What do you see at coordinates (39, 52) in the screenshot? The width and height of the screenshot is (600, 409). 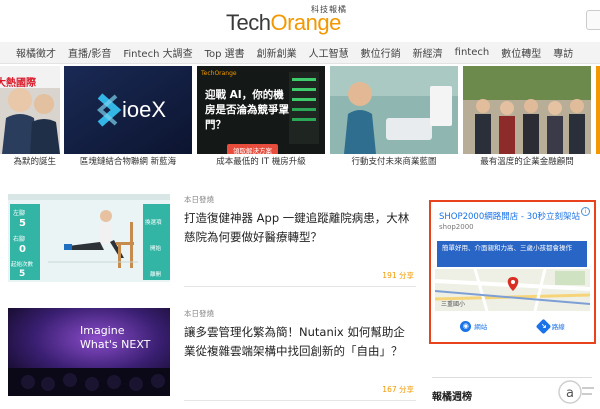 I see `nav-item-jobs: 報橘徵才` at bounding box center [39, 52].